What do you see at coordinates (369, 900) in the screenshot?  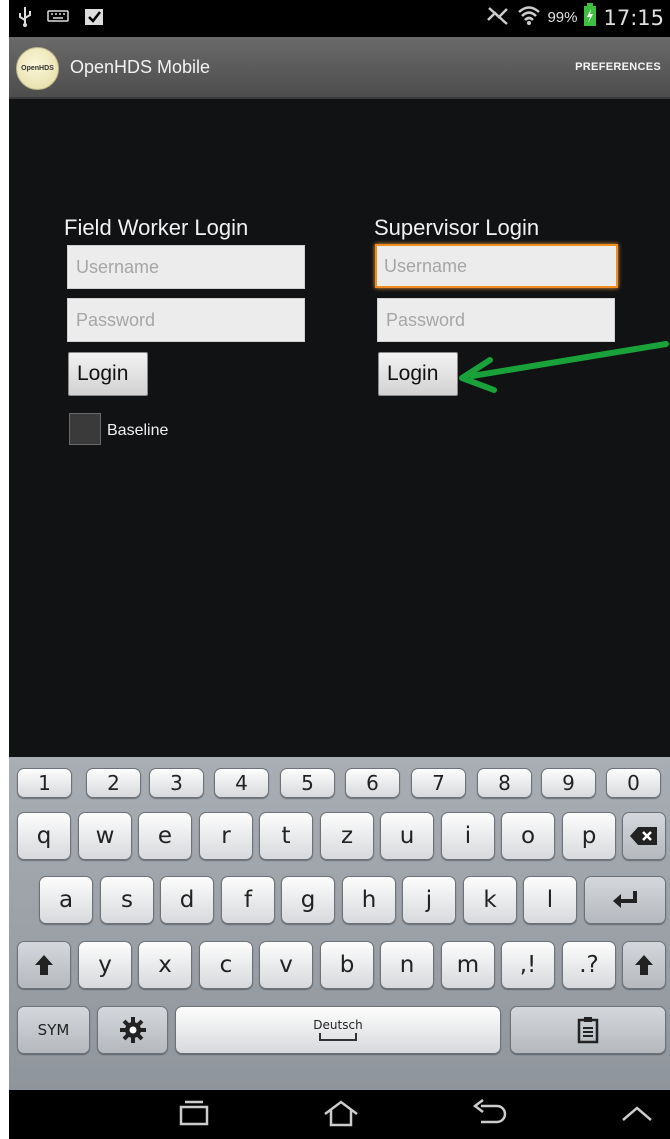 I see `key-h: h` at bounding box center [369, 900].